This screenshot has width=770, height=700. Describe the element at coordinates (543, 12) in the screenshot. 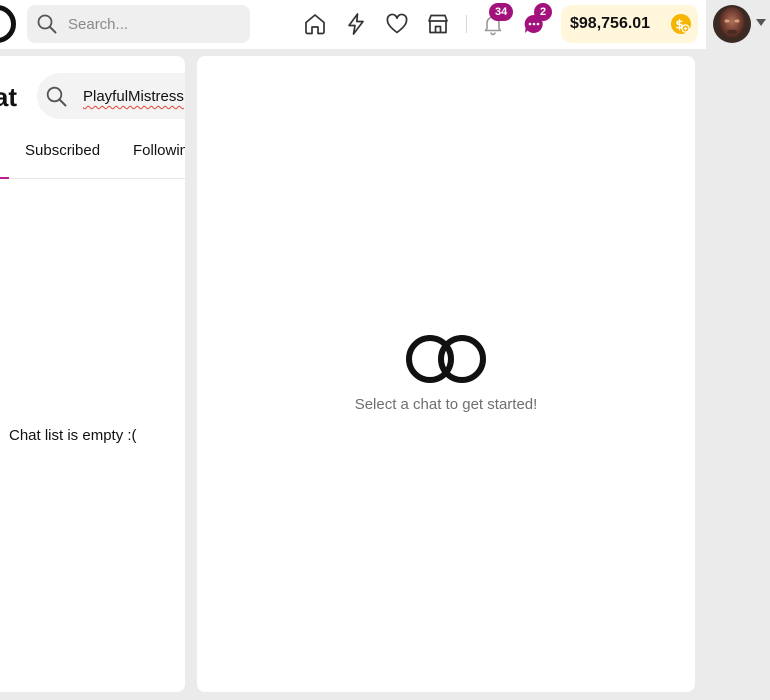

I see `messages-badge: 2` at that location.